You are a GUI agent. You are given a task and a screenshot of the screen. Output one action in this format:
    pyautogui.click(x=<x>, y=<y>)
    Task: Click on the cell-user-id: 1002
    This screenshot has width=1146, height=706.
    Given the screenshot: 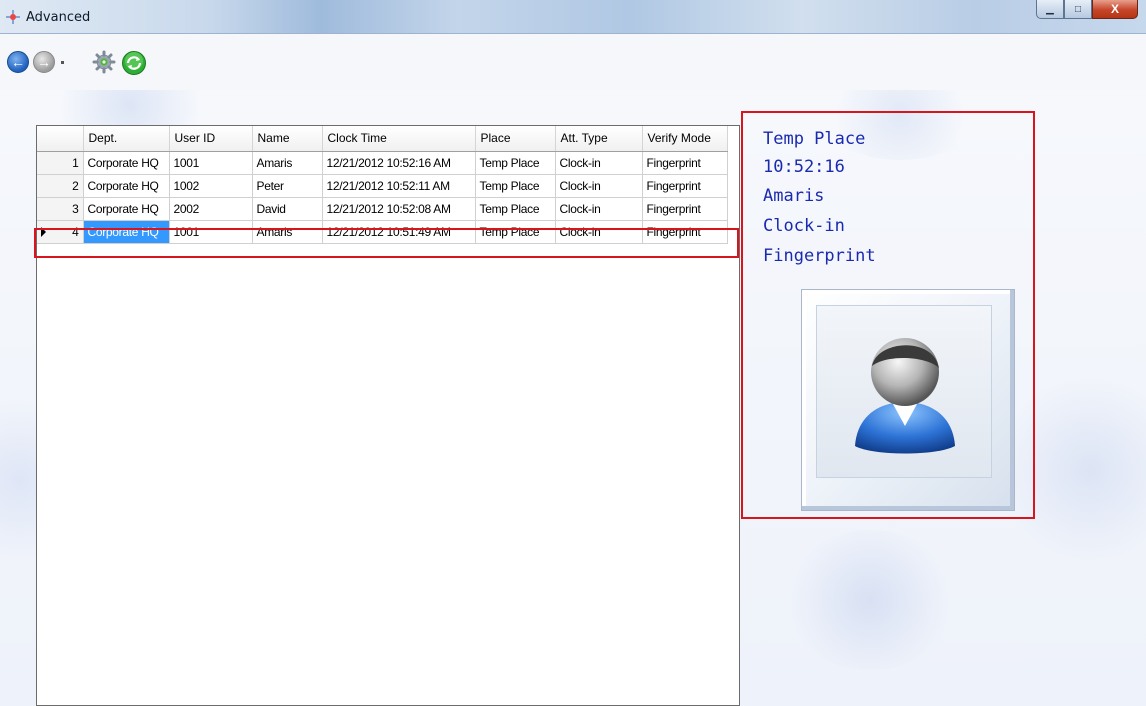 What is the action you would take?
    pyautogui.click(x=211, y=186)
    